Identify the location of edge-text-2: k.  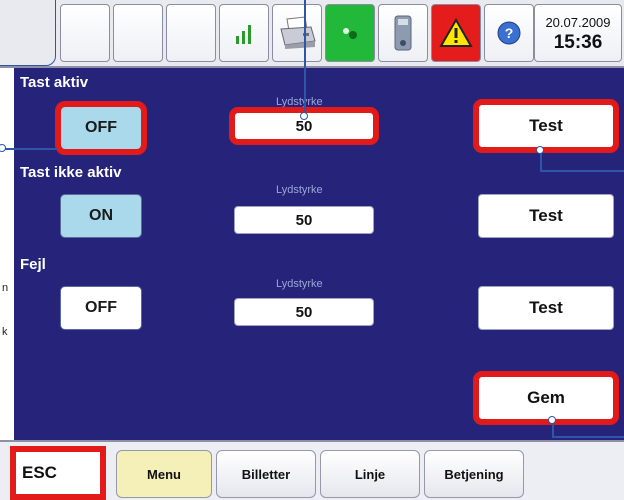
(5, 332).